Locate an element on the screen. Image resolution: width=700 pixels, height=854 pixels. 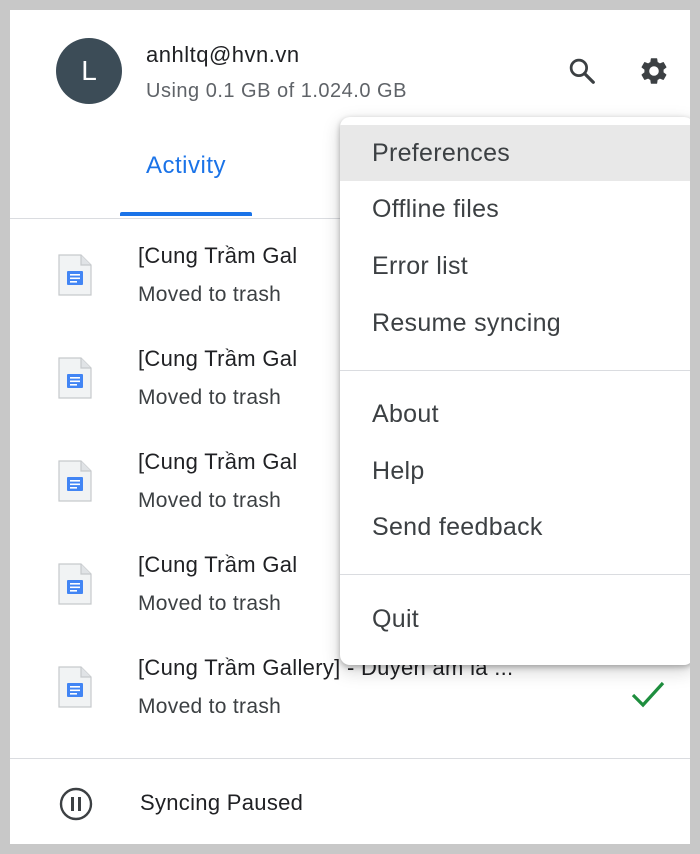
settings-button is located at coordinates (654, 71).